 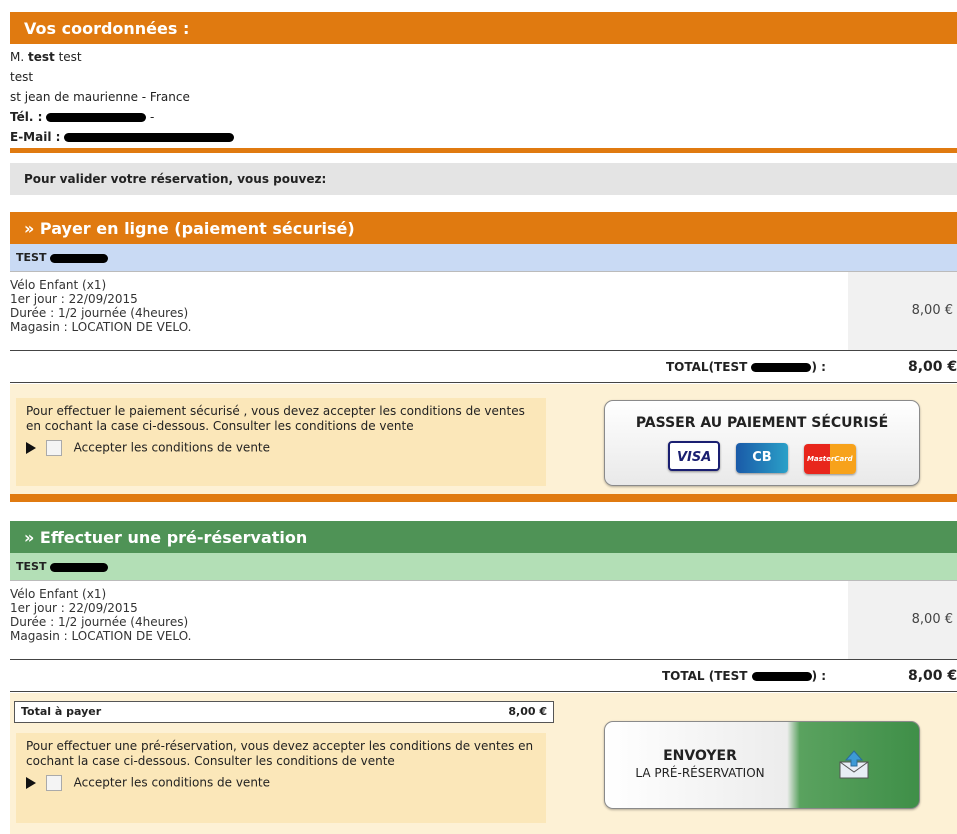 I want to click on online-item-price: 8,00 €, so click(x=902, y=311).